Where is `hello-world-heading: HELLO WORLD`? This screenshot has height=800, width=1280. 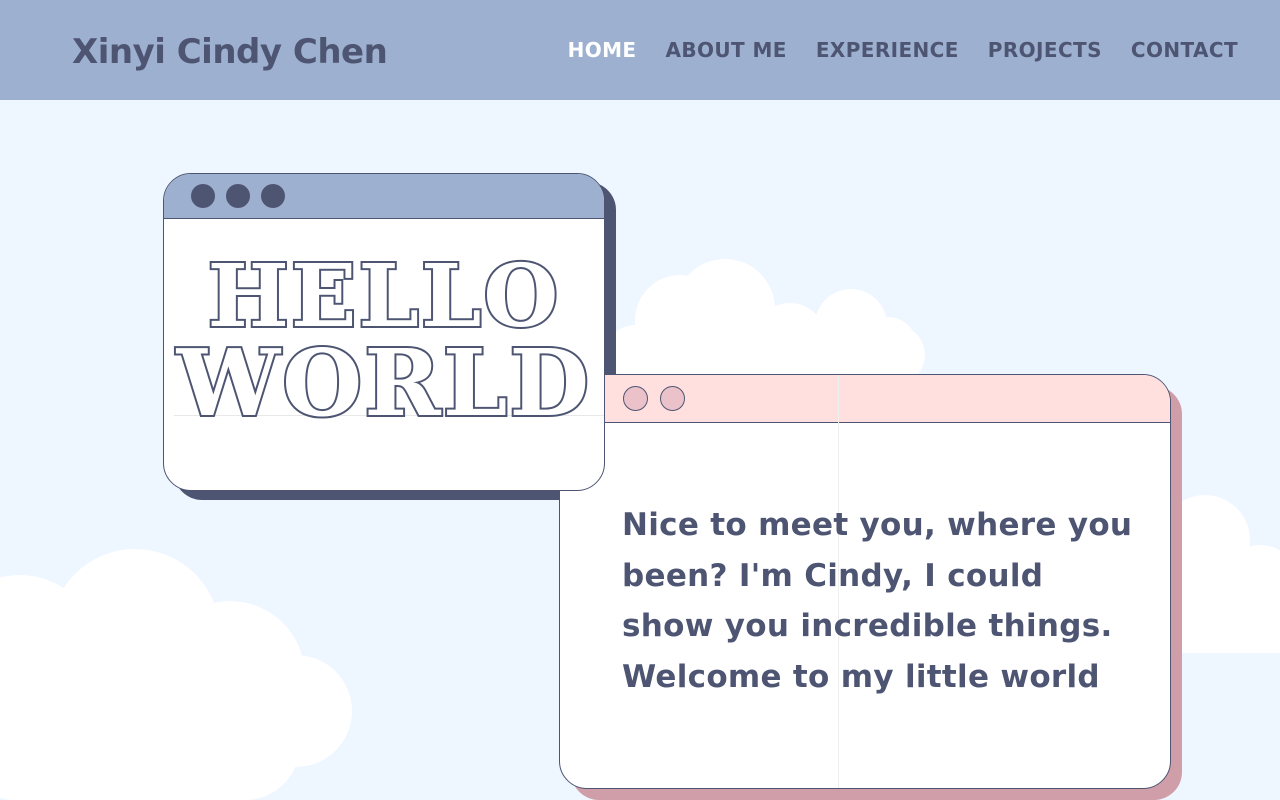 hello-world-heading: HELLO WORLD is located at coordinates (384, 341).